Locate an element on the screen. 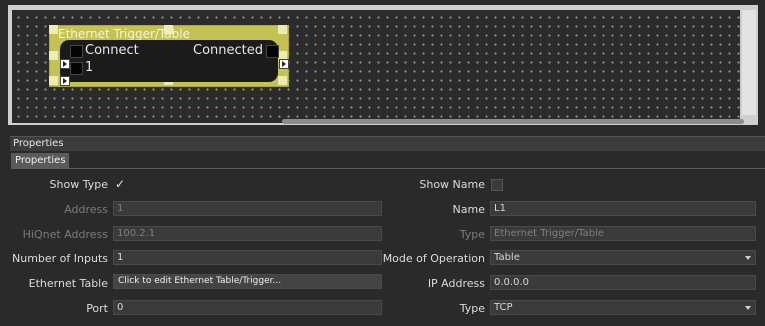 The width and height of the screenshot is (765, 326). input-label-connect: Connect is located at coordinates (112, 50).